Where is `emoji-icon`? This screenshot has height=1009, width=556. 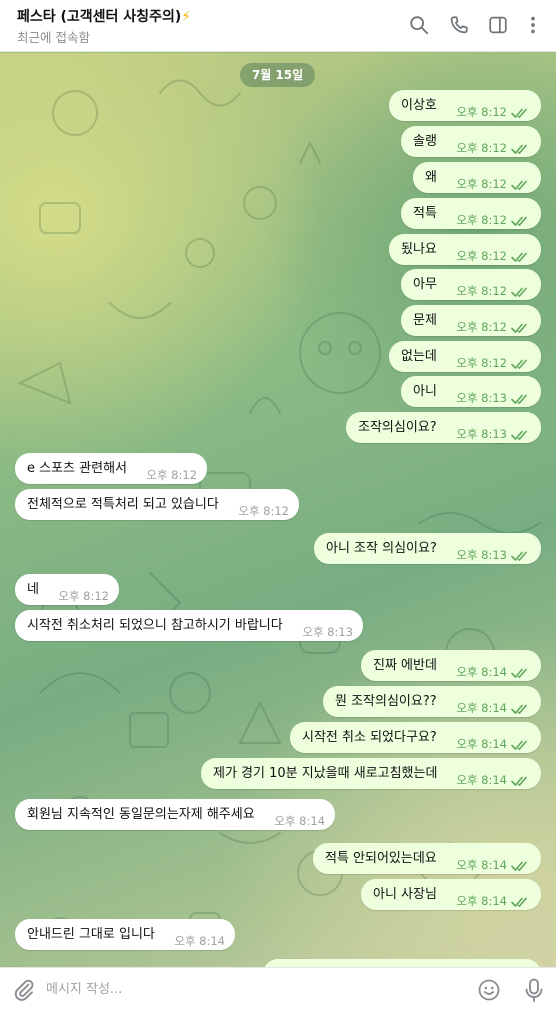 emoji-icon is located at coordinates (489, 990).